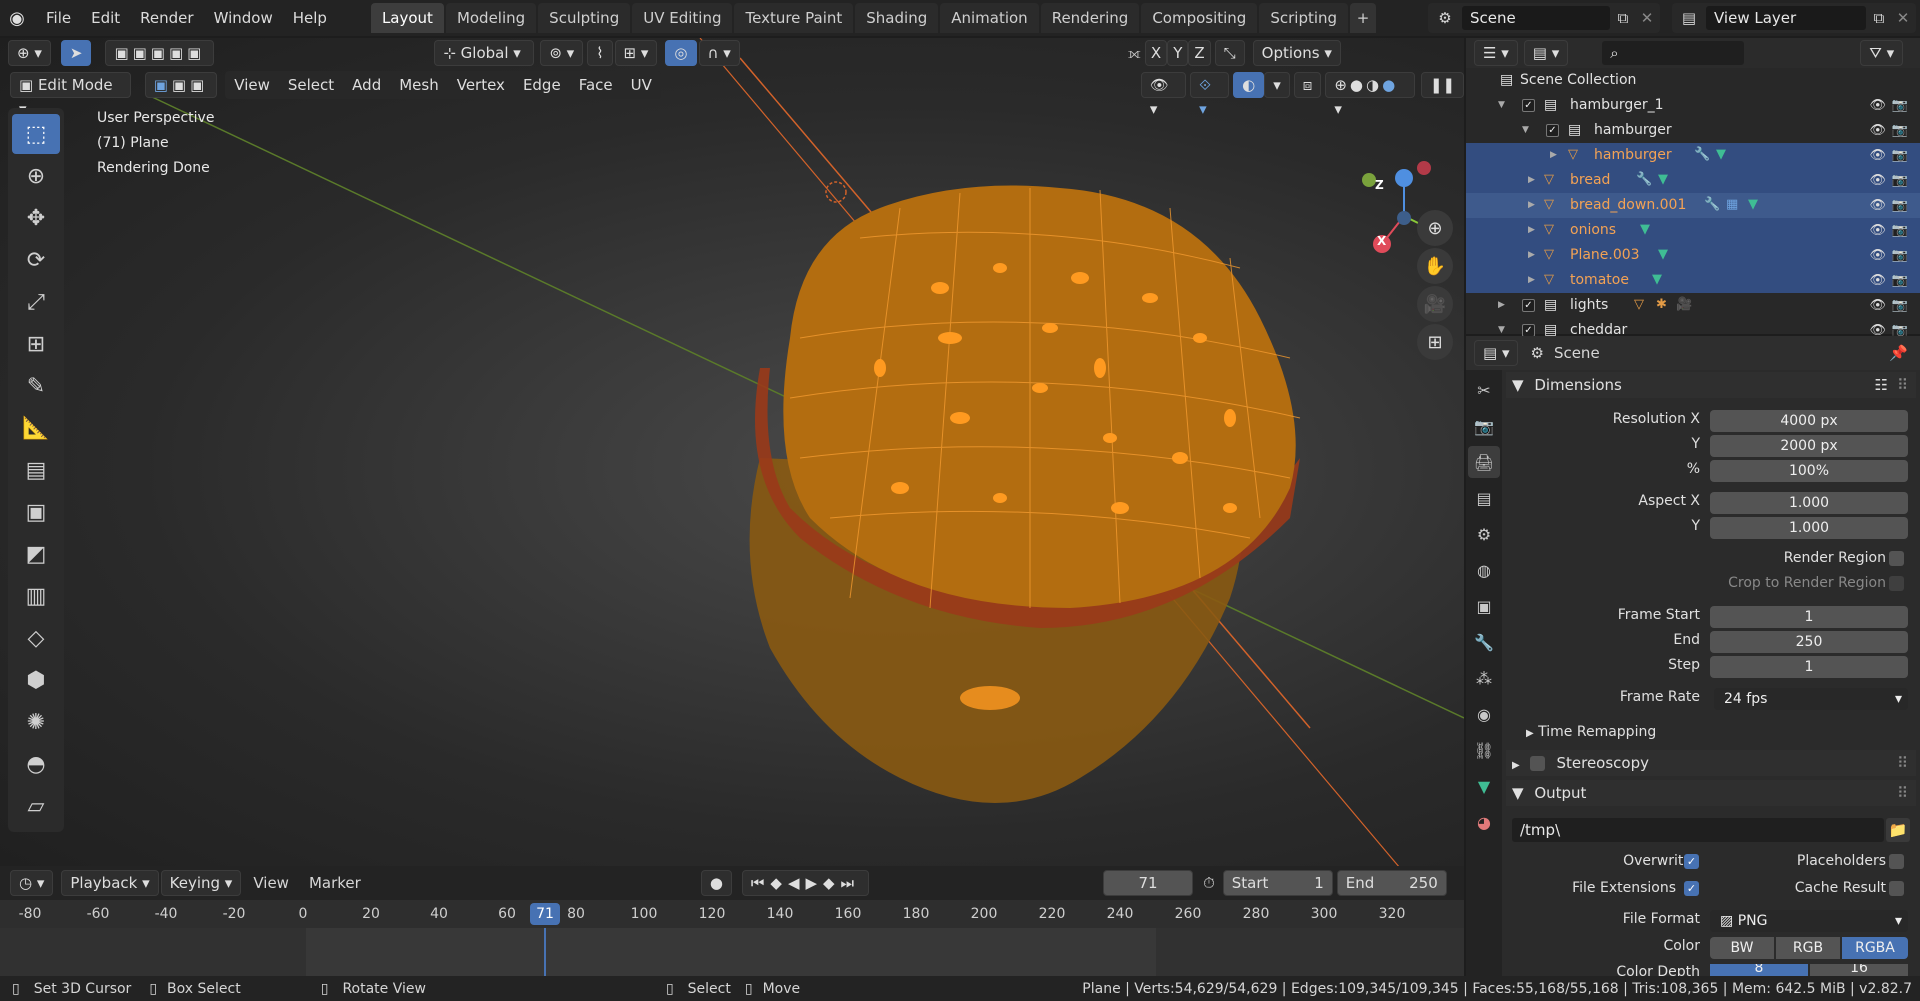 This screenshot has height=1001, width=1920. I want to click on select-tool-button: ➤, so click(76, 53).